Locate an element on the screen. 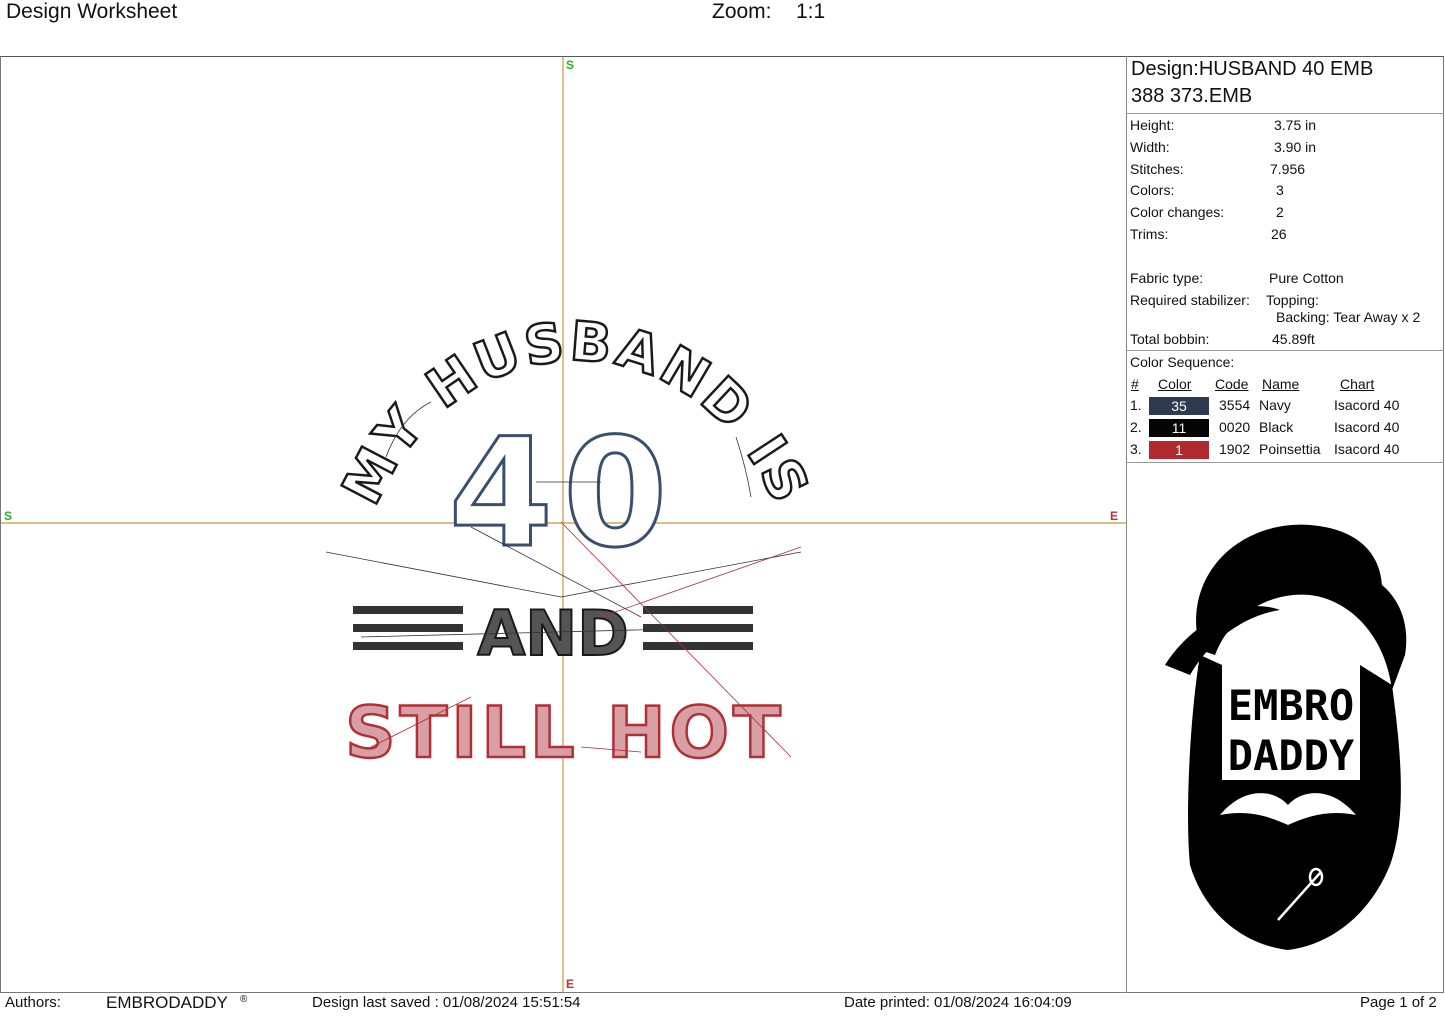  col-chart: Chart is located at coordinates (1357, 384).